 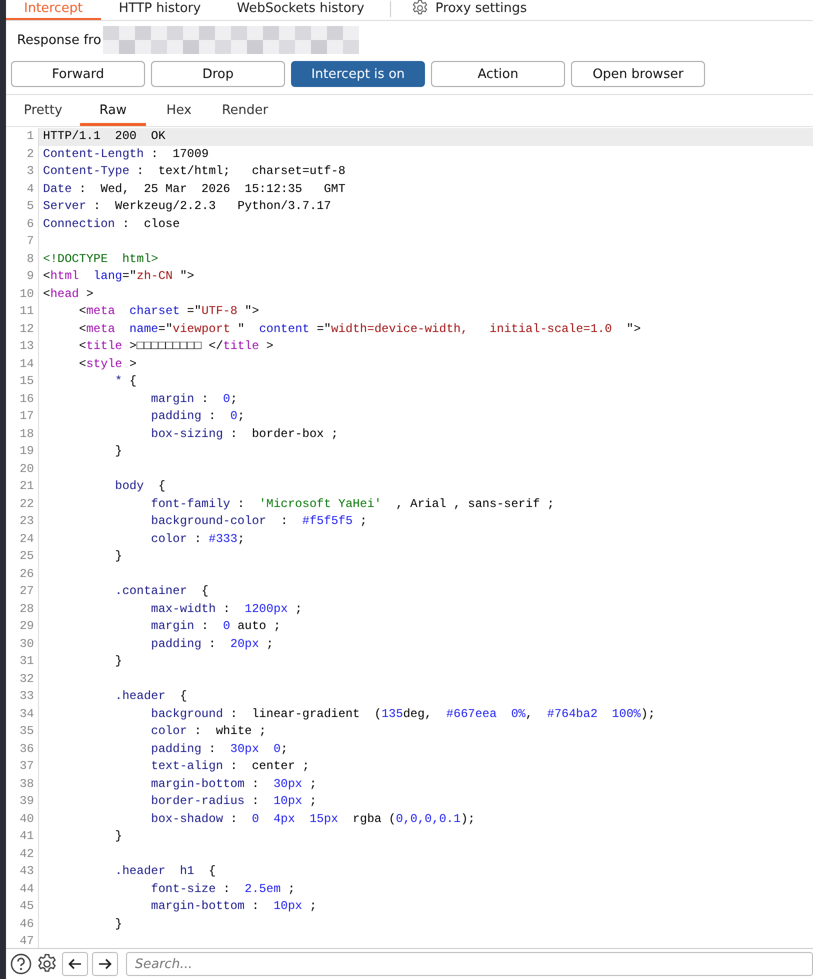 I want to click on code-token: background, so click(x=187, y=713).